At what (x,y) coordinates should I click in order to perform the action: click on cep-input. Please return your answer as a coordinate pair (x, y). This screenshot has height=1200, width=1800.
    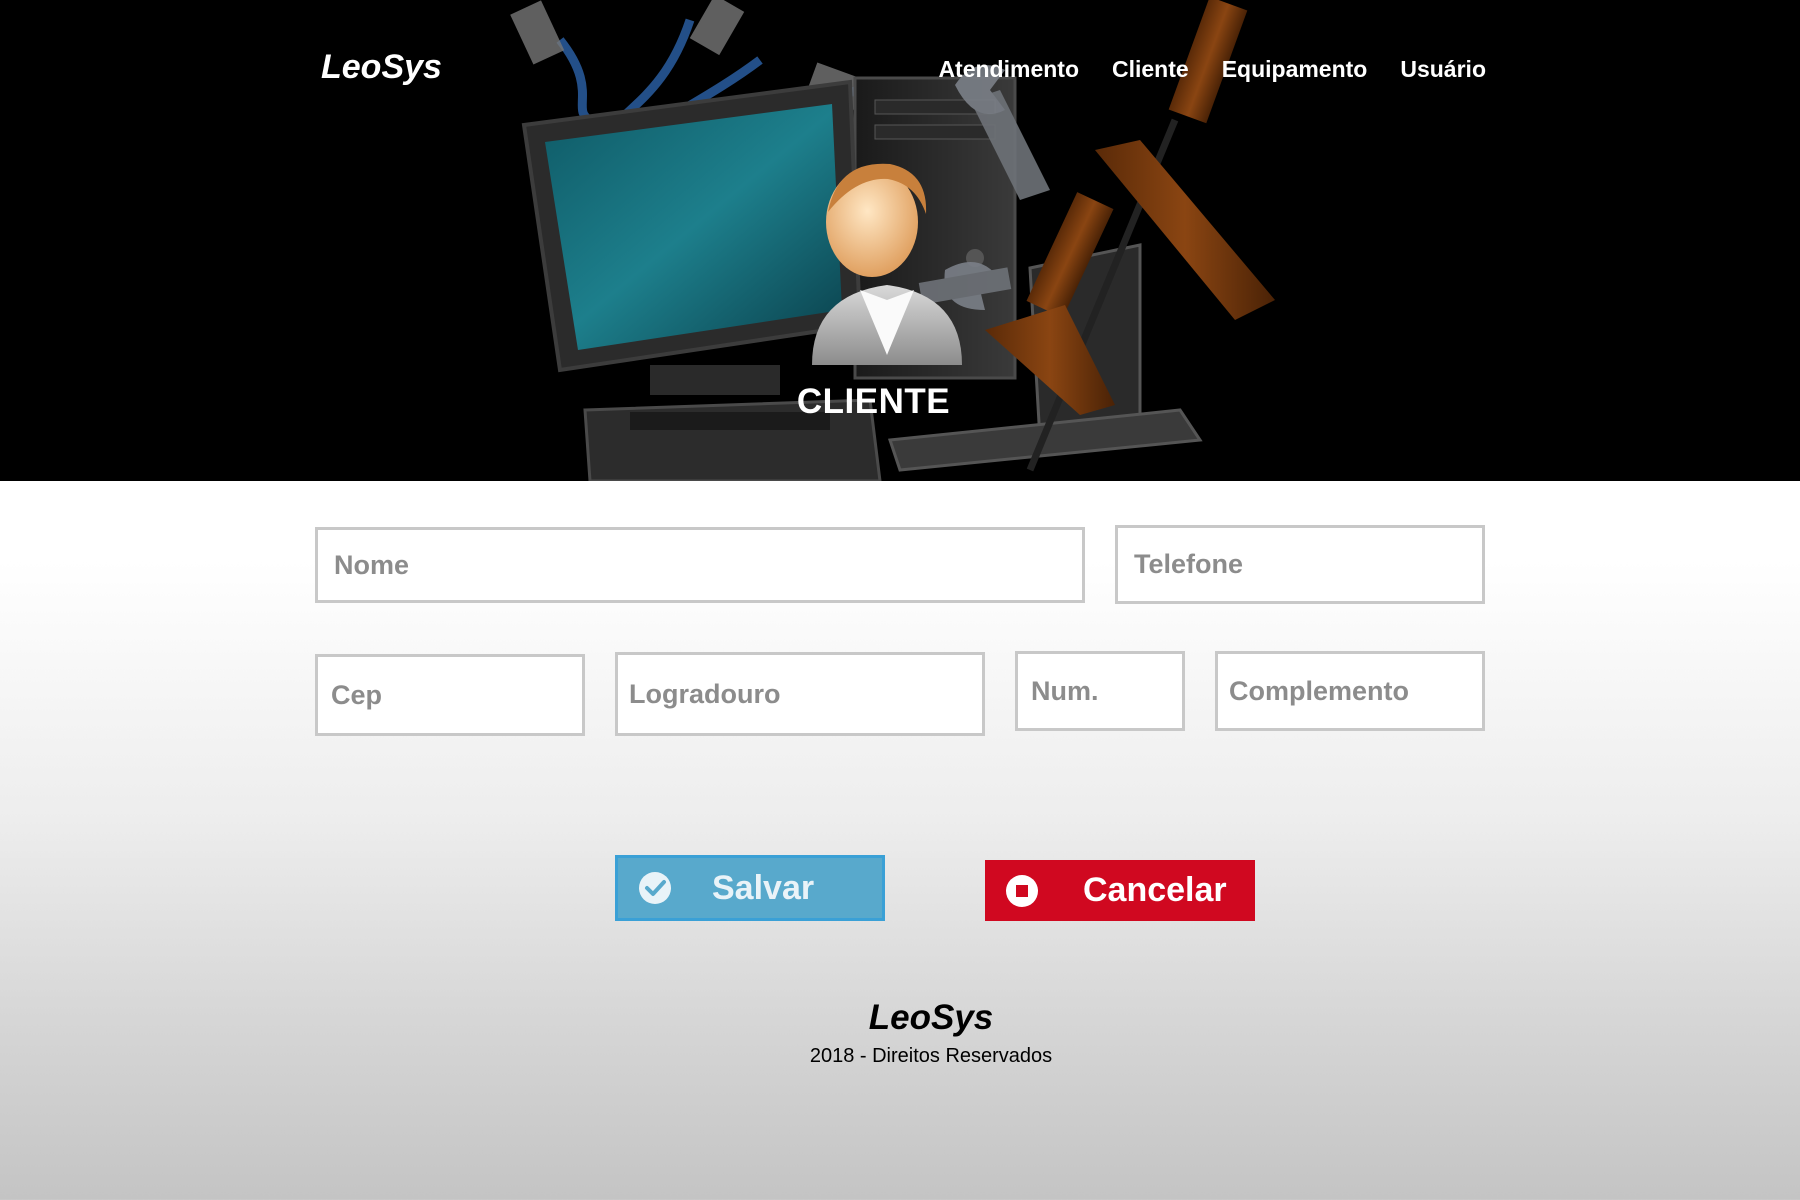
    Looking at the image, I should click on (450, 695).